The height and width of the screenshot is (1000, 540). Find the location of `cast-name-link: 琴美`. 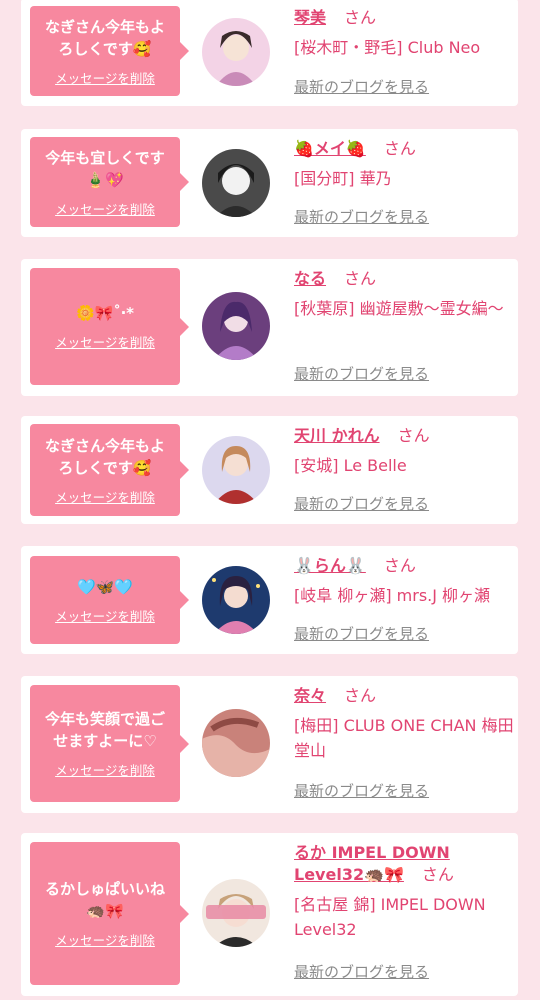

cast-name-link: 琴美 is located at coordinates (310, 17).